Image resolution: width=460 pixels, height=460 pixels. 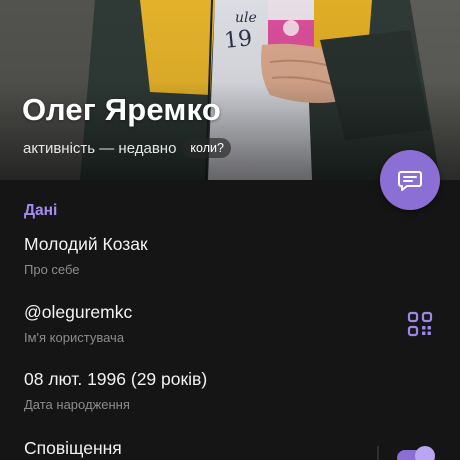 What do you see at coordinates (86, 244) in the screenshot?
I see `bio-value: Молодий Козак` at bounding box center [86, 244].